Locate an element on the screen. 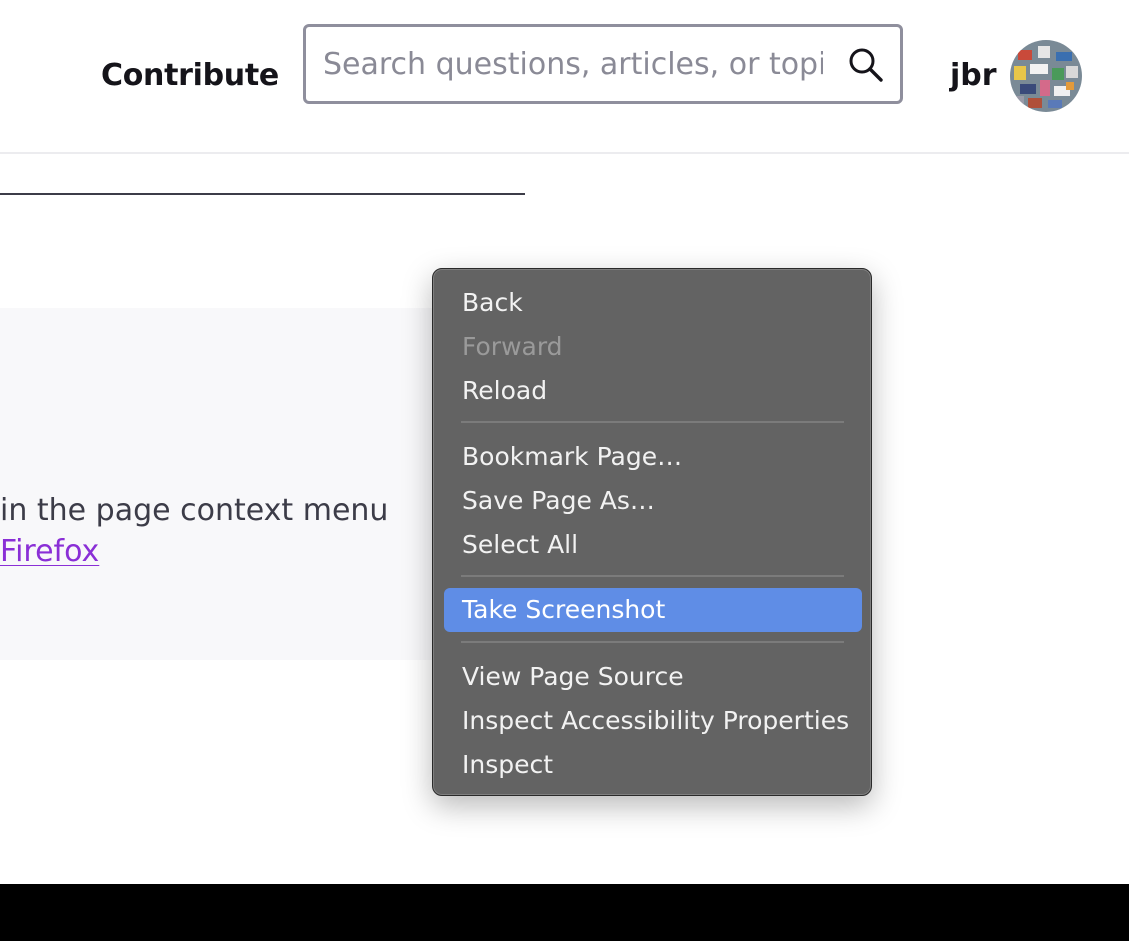 The image size is (1129, 941). menu-item-view-page-source: View Page Source is located at coordinates (653, 677).